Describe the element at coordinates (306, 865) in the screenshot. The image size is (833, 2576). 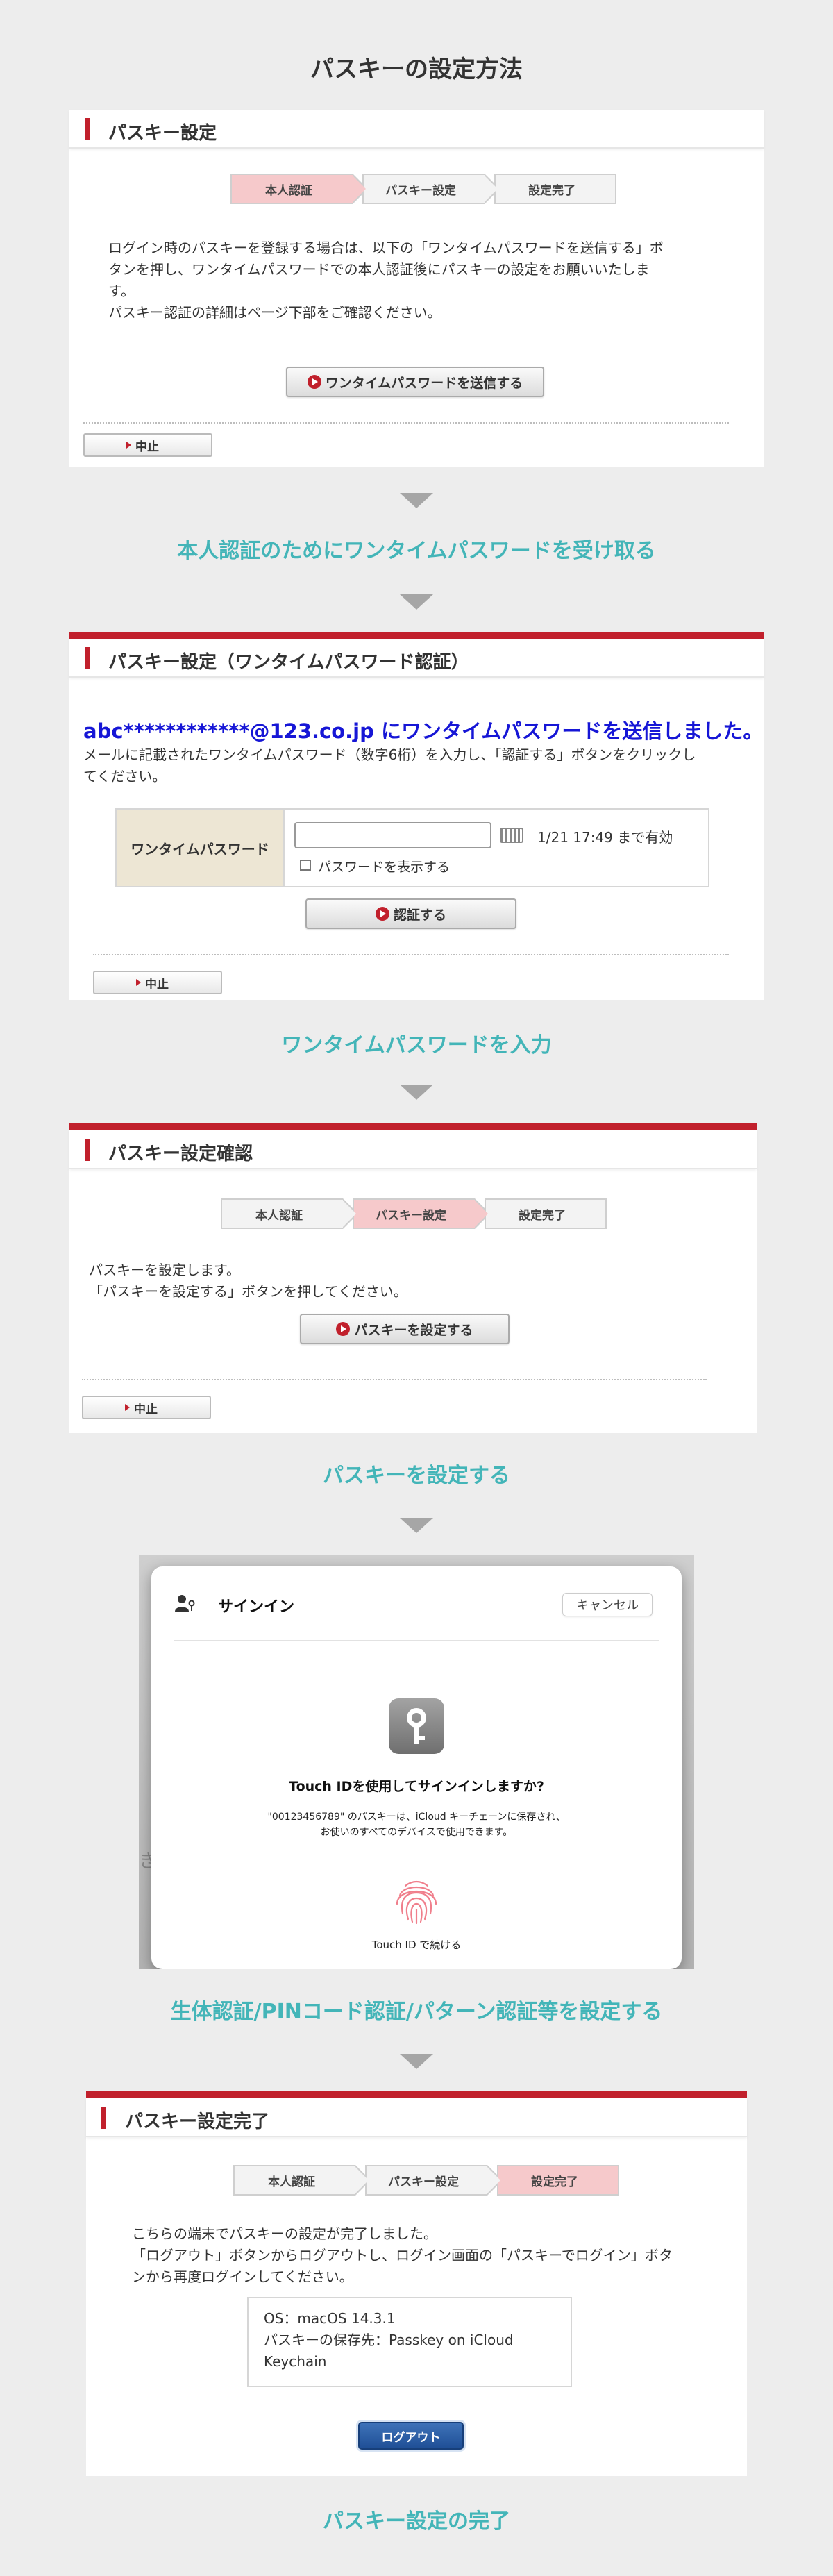
I see `show-password-checkbox` at that location.